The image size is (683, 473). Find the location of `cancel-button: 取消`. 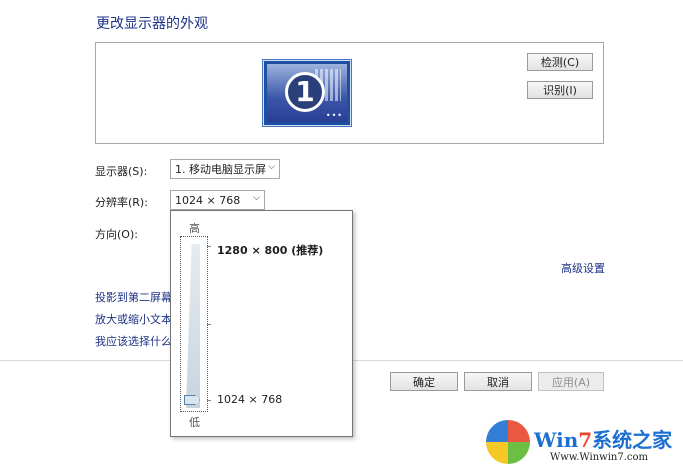

cancel-button: 取消 is located at coordinates (498, 381).